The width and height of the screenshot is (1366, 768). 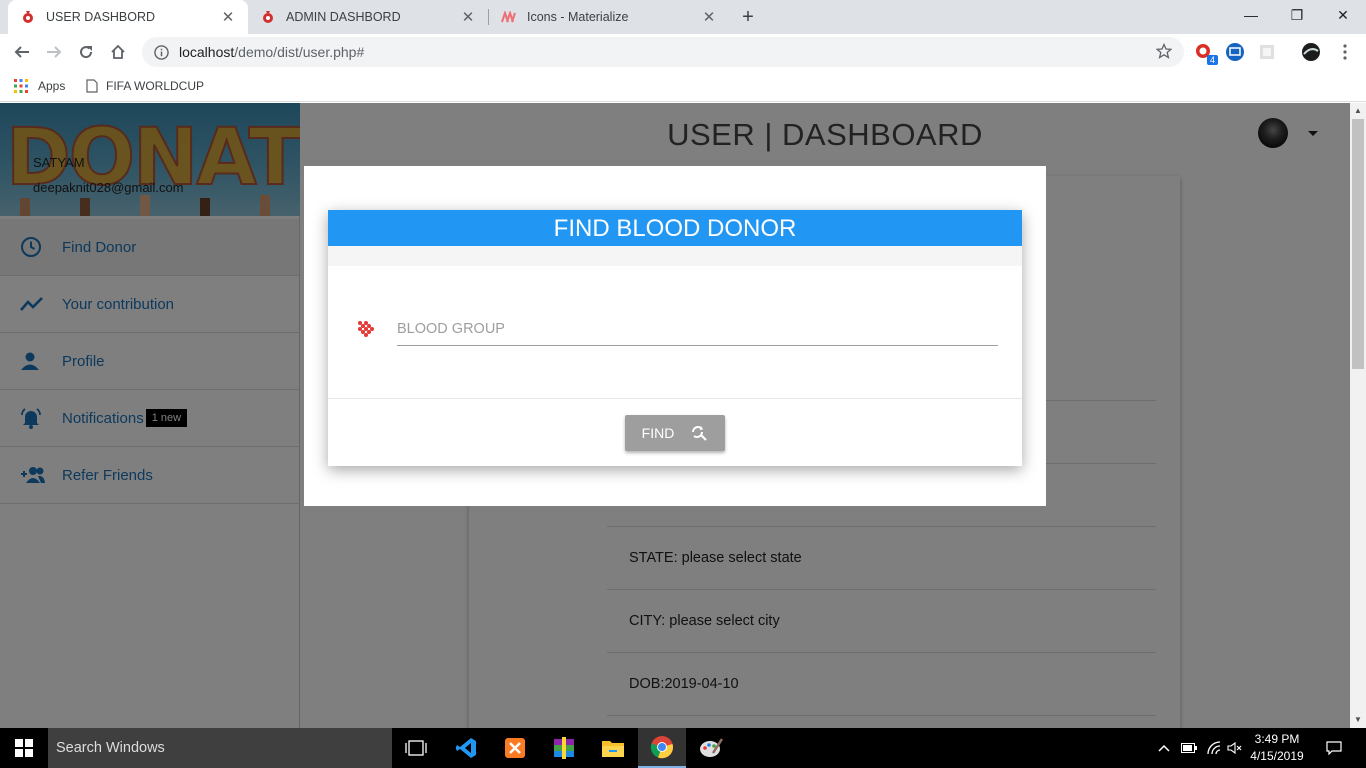 I want to click on tray-overflow-icon, so click(x=1164, y=748).